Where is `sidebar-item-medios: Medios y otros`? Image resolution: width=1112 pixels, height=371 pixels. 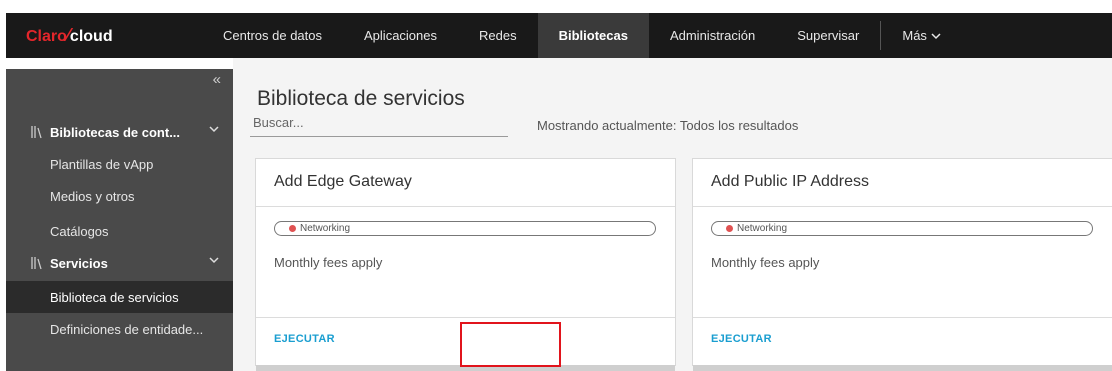
sidebar-item-medios: Medios y otros is located at coordinates (119, 196).